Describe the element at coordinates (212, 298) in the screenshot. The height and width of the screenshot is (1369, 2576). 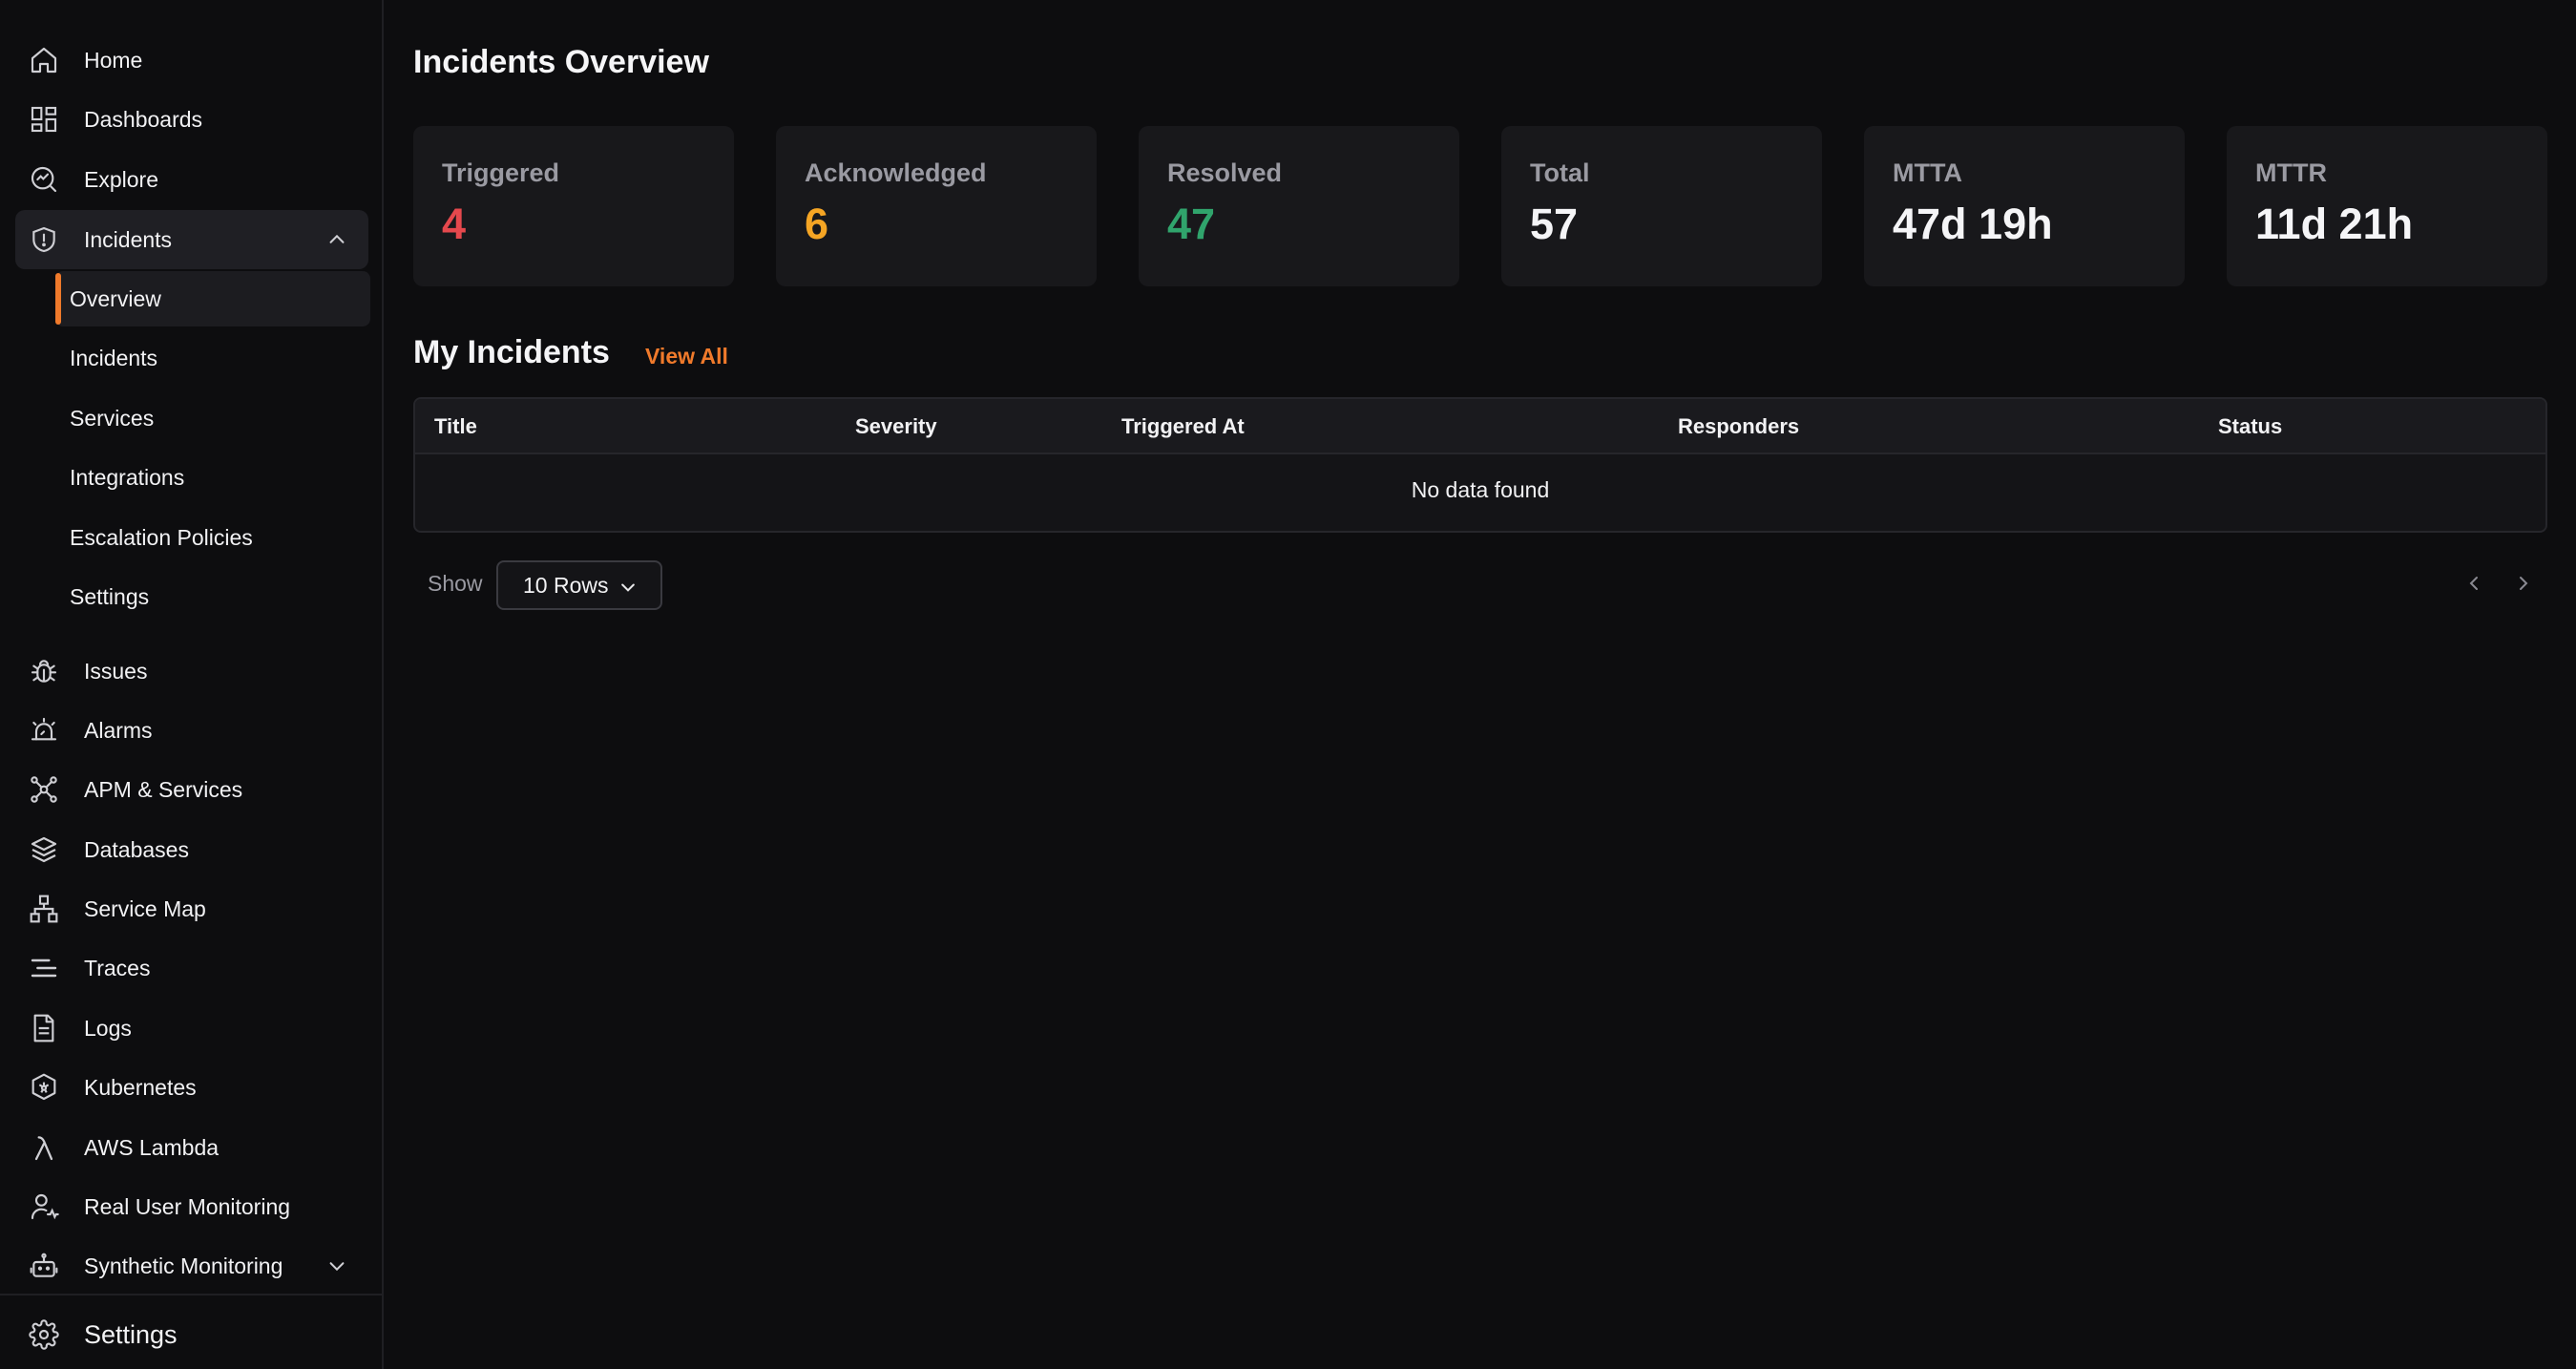
I see `sidebar-subitem-overview: Overview` at that location.